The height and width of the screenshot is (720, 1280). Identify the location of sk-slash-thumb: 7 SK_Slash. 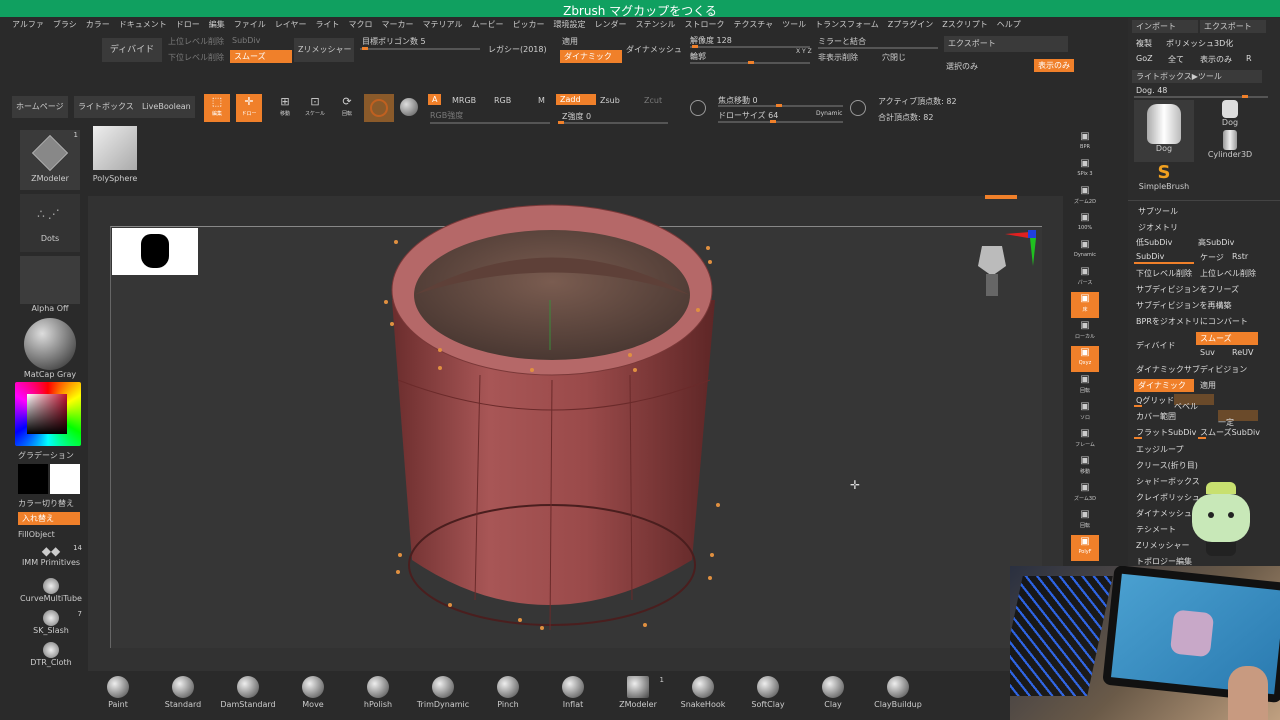
(51, 625).